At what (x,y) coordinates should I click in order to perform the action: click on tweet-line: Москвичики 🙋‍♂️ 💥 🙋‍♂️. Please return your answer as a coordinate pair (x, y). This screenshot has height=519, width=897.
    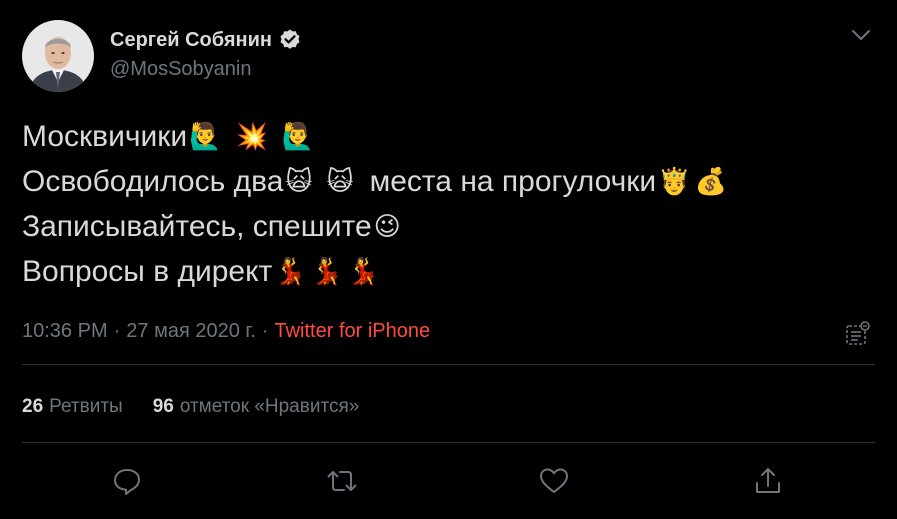
    Looking at the image, I should click on (375, 136).